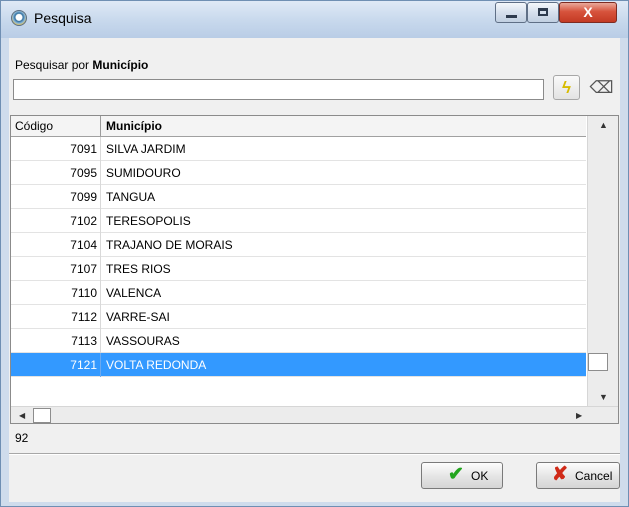 Image resolution: width=629 pixels, height=507 pixels. I want to click on search-input, so click(278, 89).